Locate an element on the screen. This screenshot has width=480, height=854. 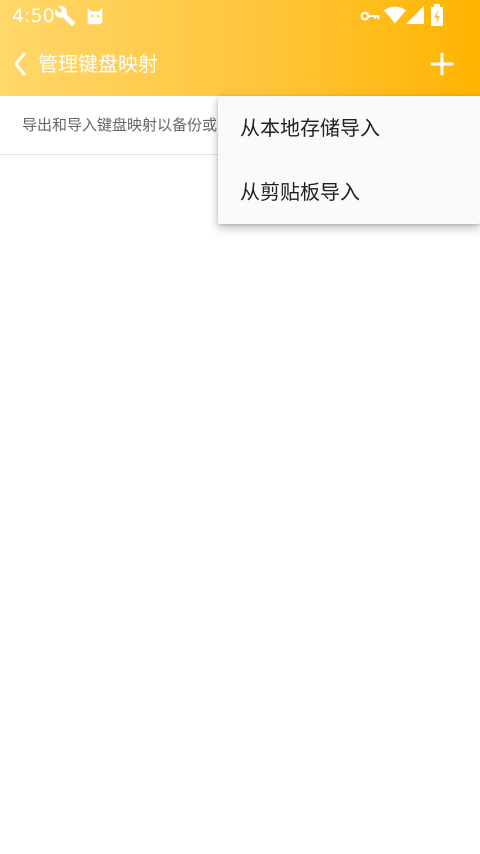
menu-item-import-from-local-storage: 从本地存储导入 is located at coordinates (349, 128).